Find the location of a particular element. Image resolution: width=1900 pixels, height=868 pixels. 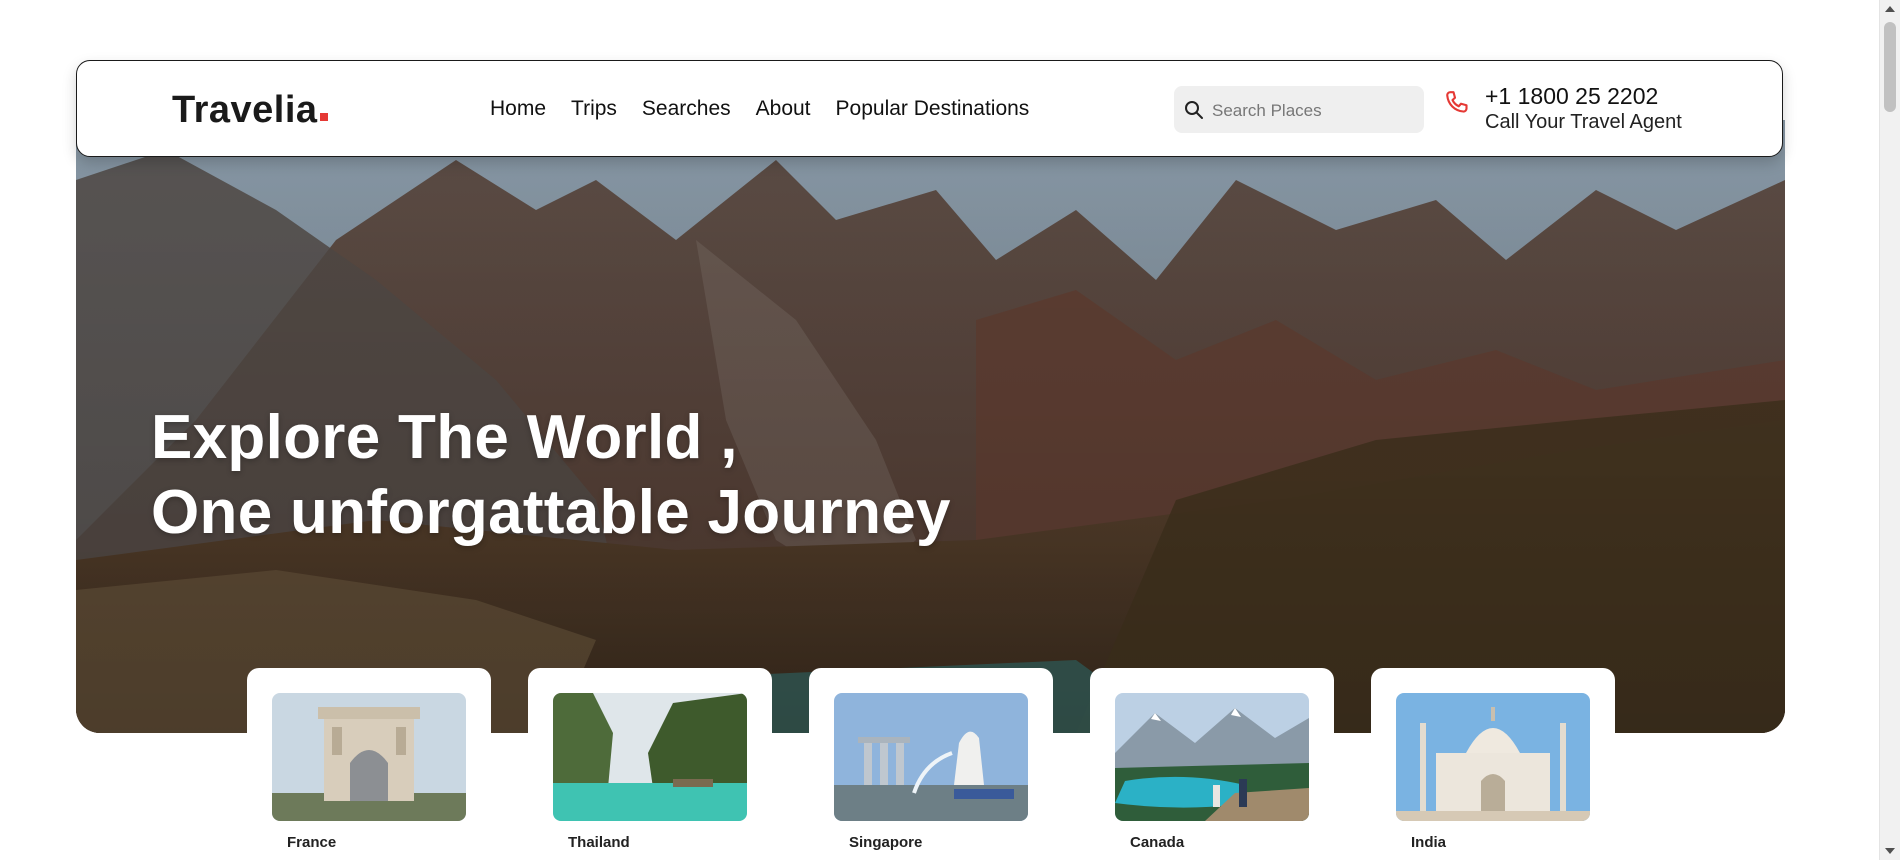

nav-link-searches: Searches is located at coordinates (686, 109).